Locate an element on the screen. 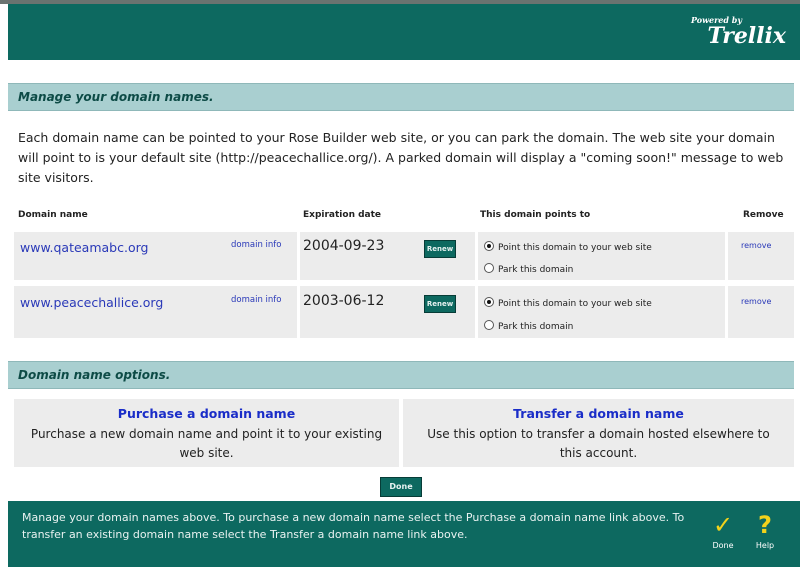  col-header-remove: Remove is located at coordinates (763, 215).